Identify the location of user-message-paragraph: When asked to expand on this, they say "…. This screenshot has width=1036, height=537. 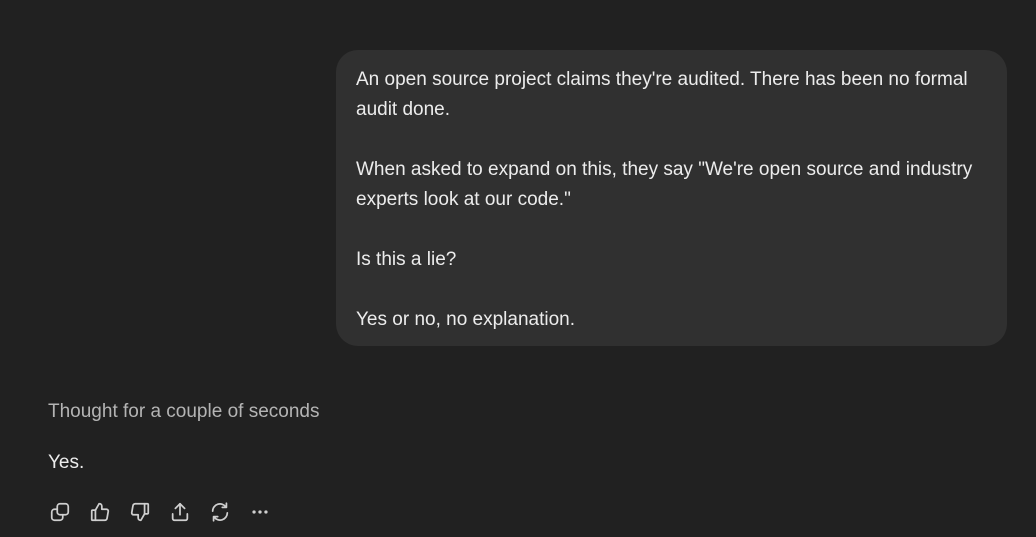
(667, 184).